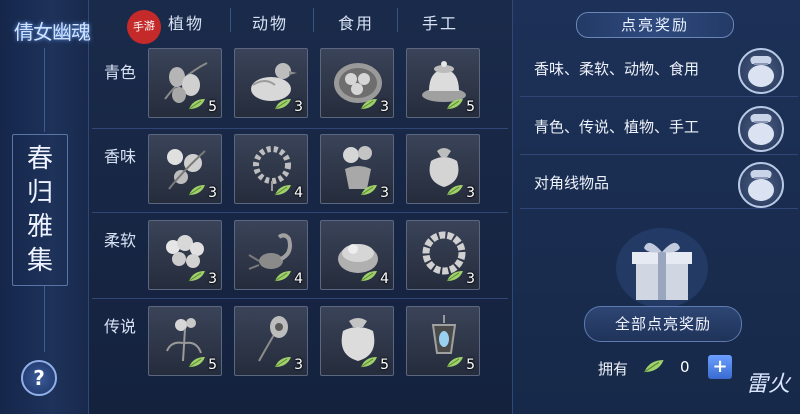  Describe the element at coordinates (39, 227) in the screenshot. I see `title-char: 雅` at that location.